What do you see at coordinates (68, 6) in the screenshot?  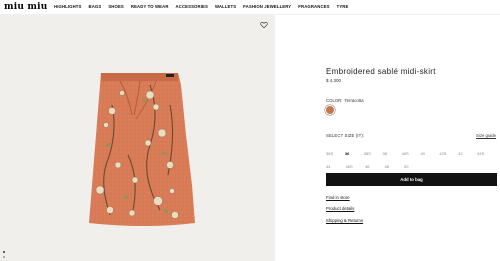 I see `nav-item-highlights: HIGHLIGHTS` at bounding box center [68, 6].